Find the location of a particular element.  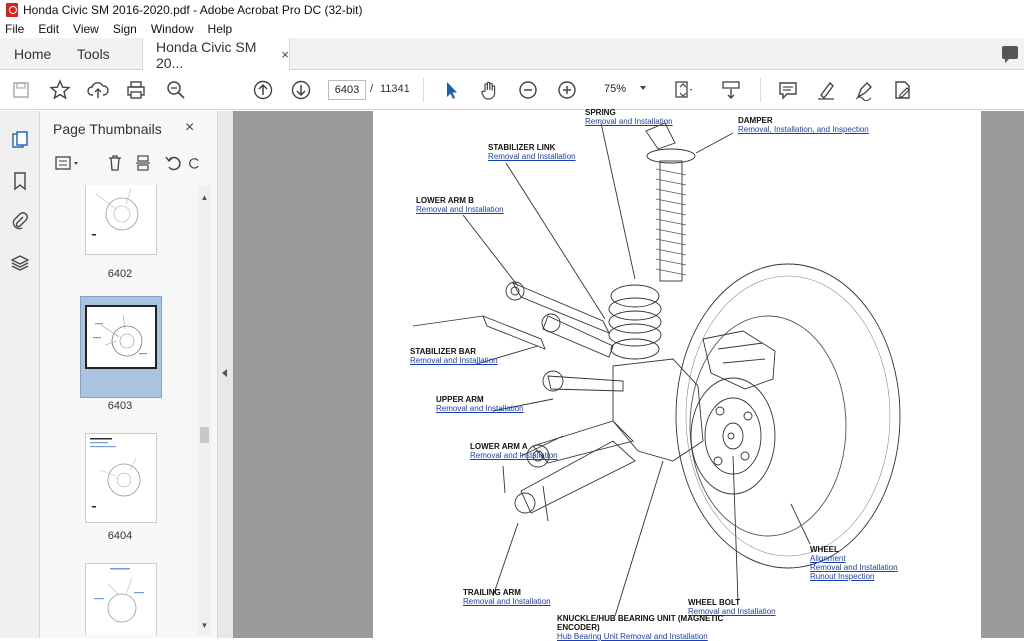

menu-view: View is located at coordinates (86, 29).